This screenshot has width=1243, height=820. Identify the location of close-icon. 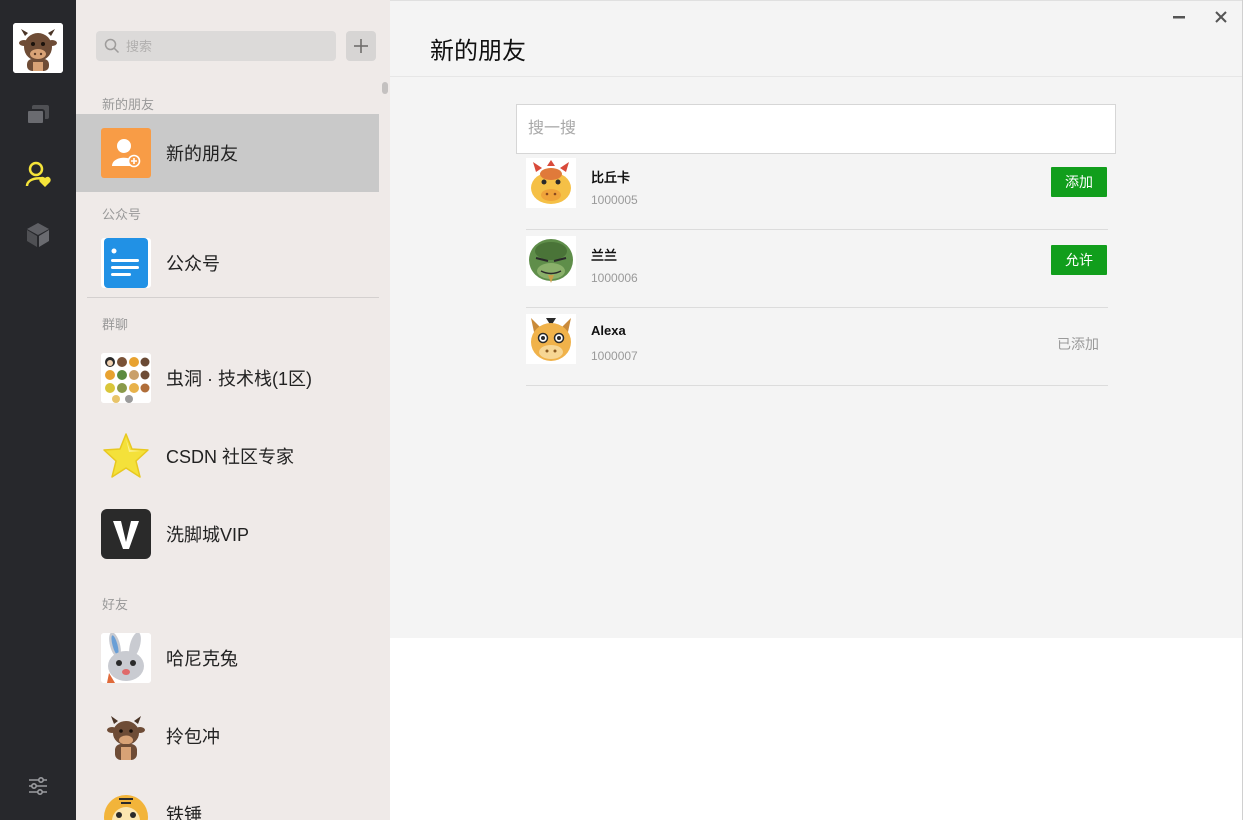
(1221, 17).